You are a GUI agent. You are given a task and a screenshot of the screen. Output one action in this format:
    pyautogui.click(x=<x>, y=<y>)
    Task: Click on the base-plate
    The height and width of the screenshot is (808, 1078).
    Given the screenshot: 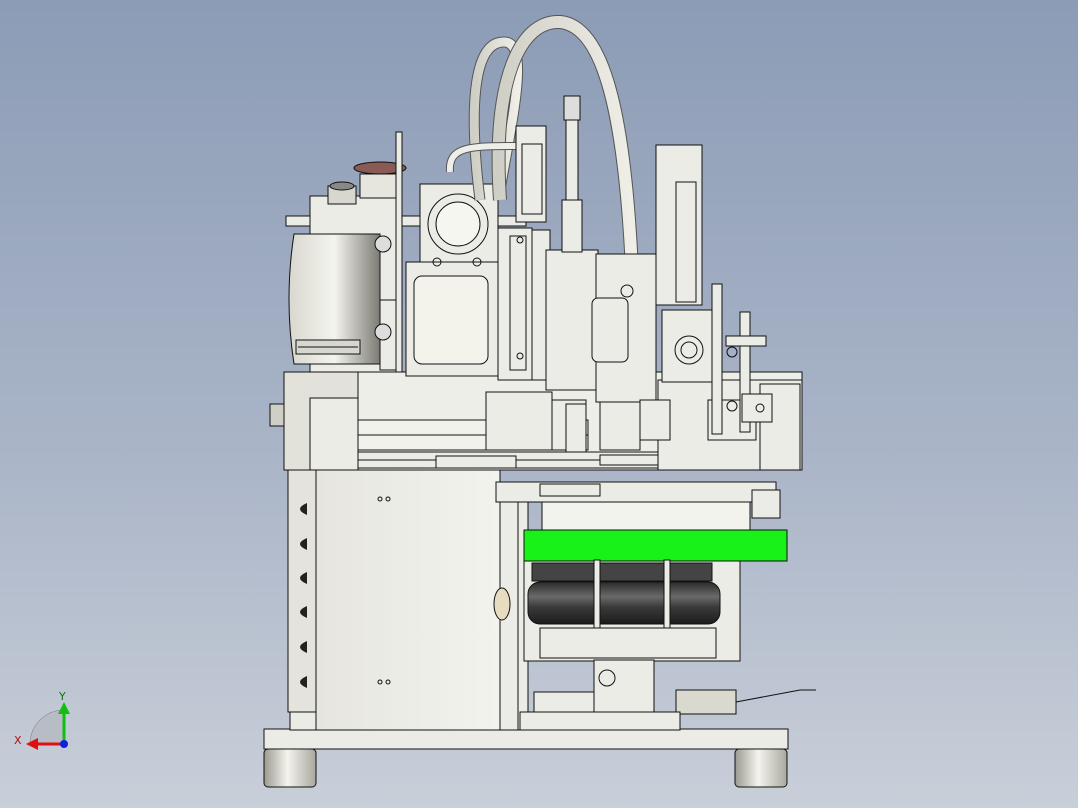 What is the action you would take?
    pyautogui.click(x=526, y=739)
    